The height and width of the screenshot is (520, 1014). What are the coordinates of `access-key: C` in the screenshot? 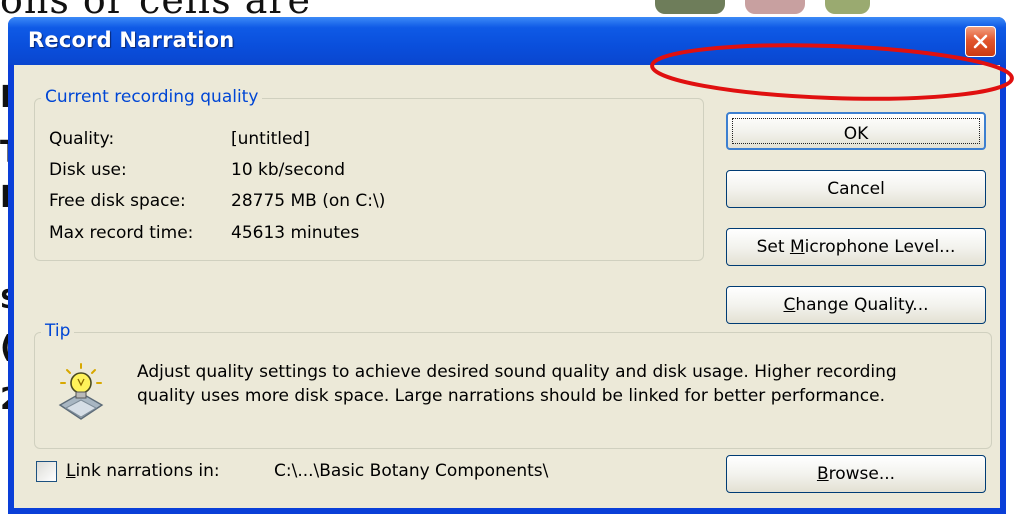 It's located at (789, 305).